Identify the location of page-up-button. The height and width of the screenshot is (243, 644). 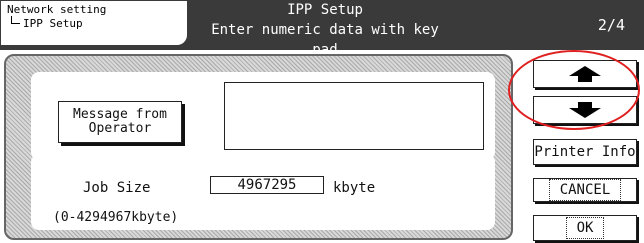
(585, 74).